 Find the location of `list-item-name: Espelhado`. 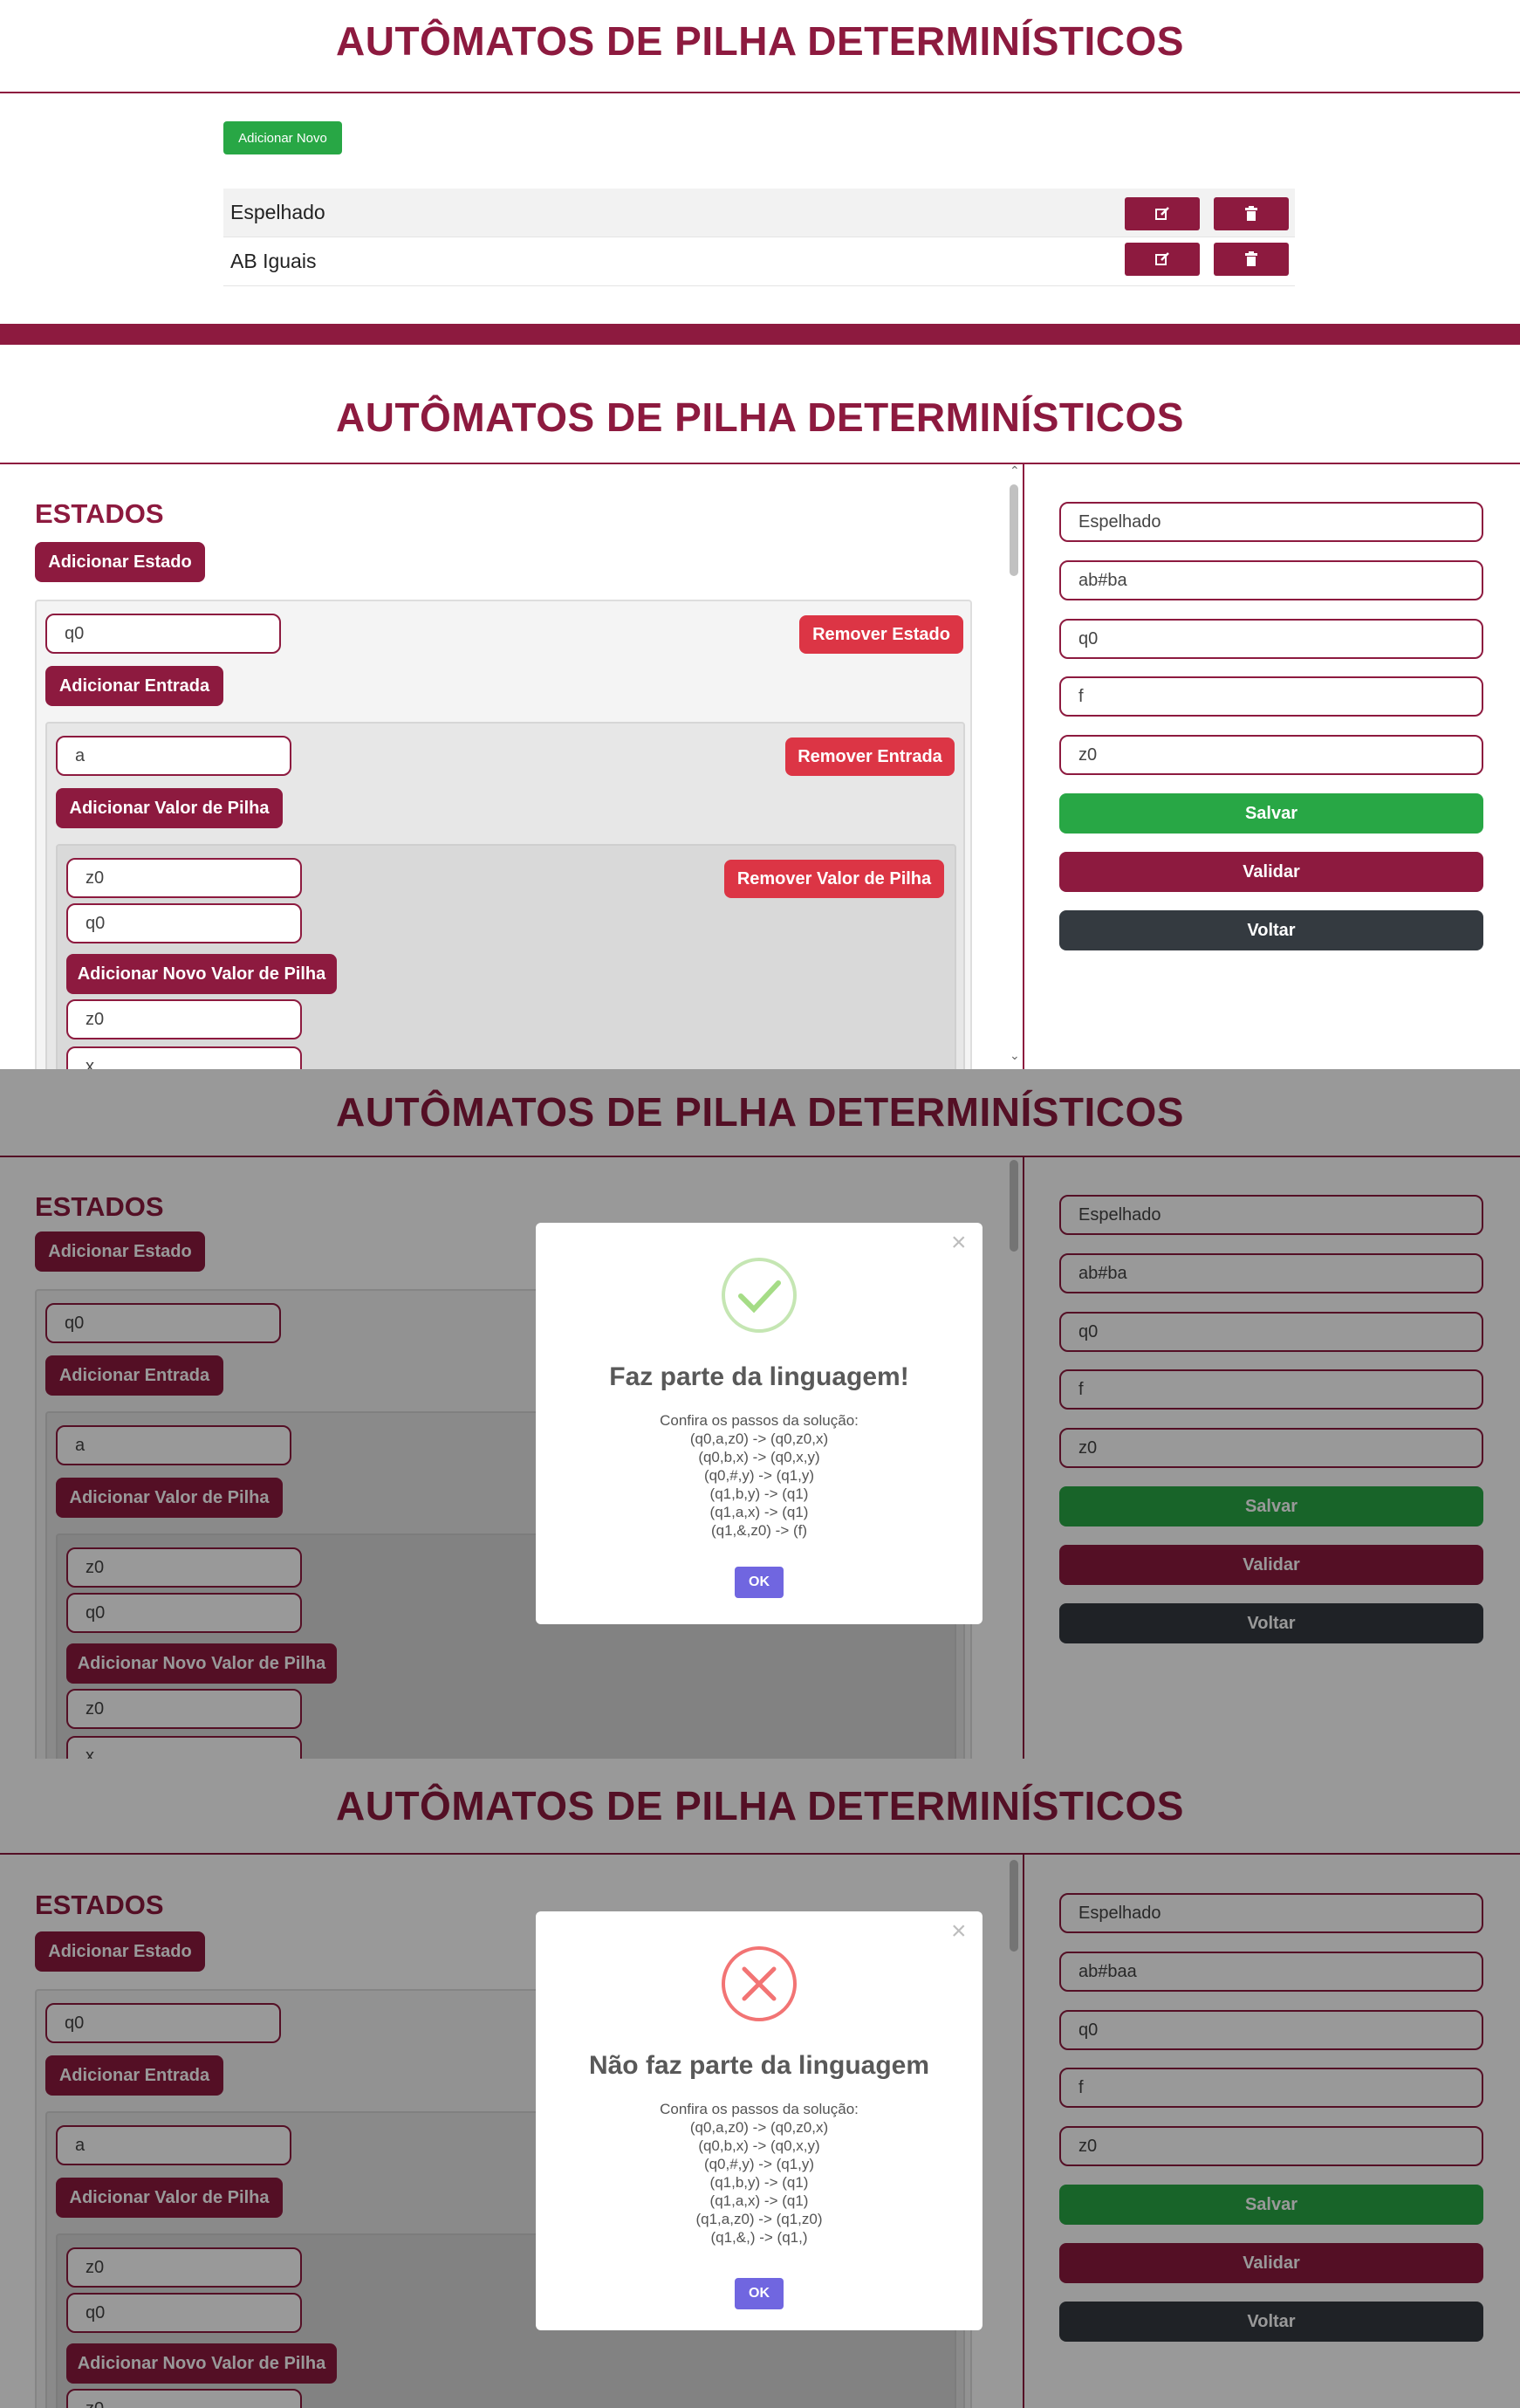

list-item-name: Espelhado is located at coordinates (278, 212).